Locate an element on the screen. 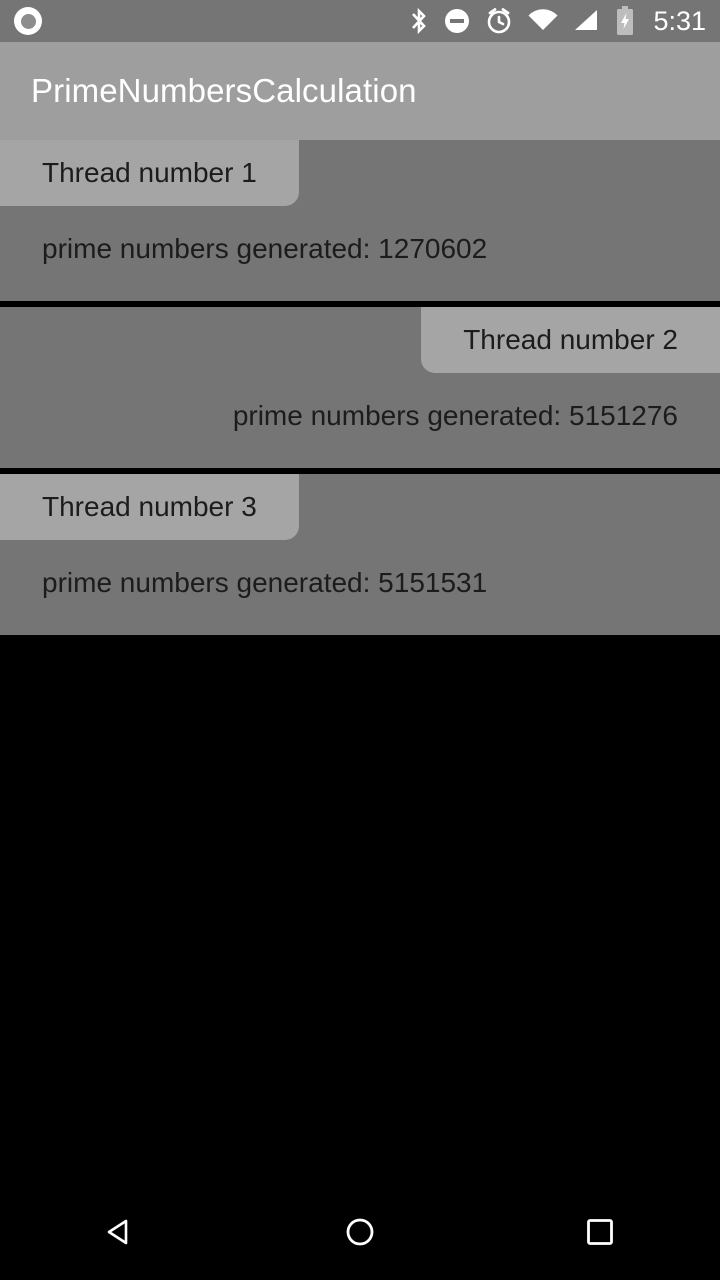  back-triangle-icon is located at coordinates (117, 1232).